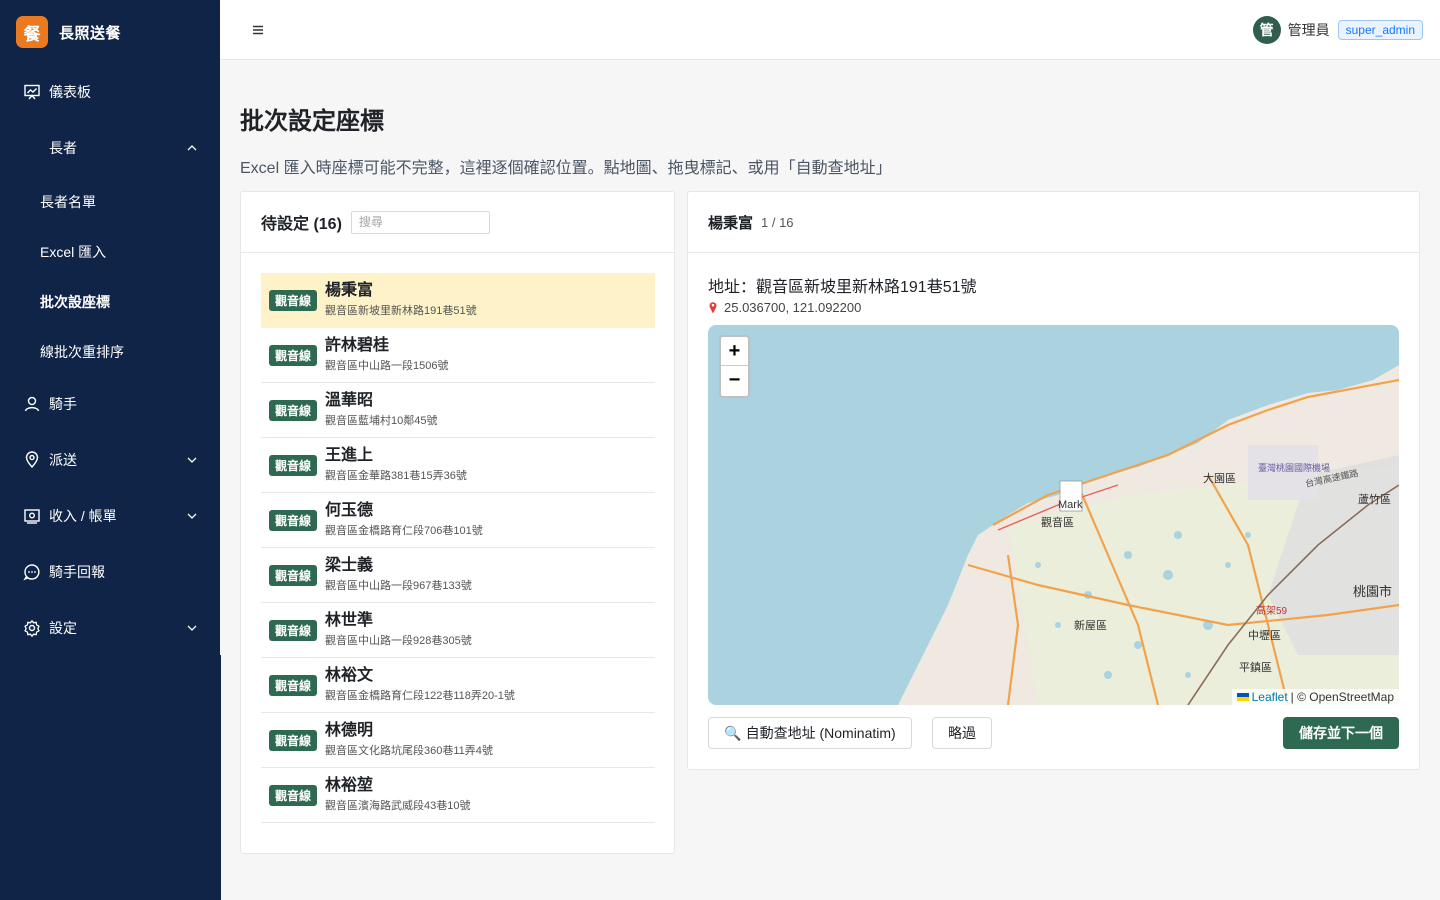 The height and width of the screenshot is (900, 1440). I want to click on list-item: 觀音線 王進上 觀音區金華路381巷15弄36號, so click(458, 465).